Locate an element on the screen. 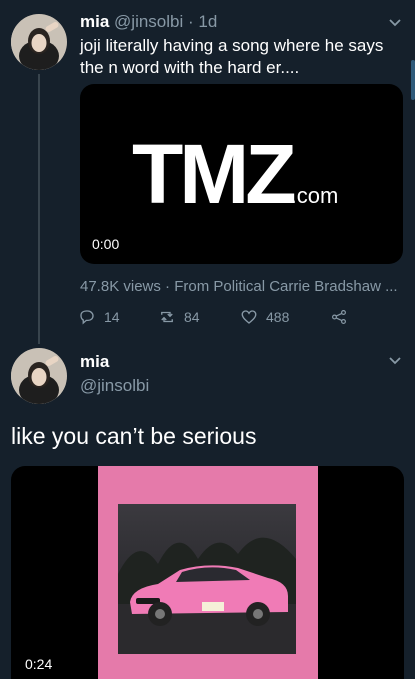  thread-line is located at coordinates (39, 209).